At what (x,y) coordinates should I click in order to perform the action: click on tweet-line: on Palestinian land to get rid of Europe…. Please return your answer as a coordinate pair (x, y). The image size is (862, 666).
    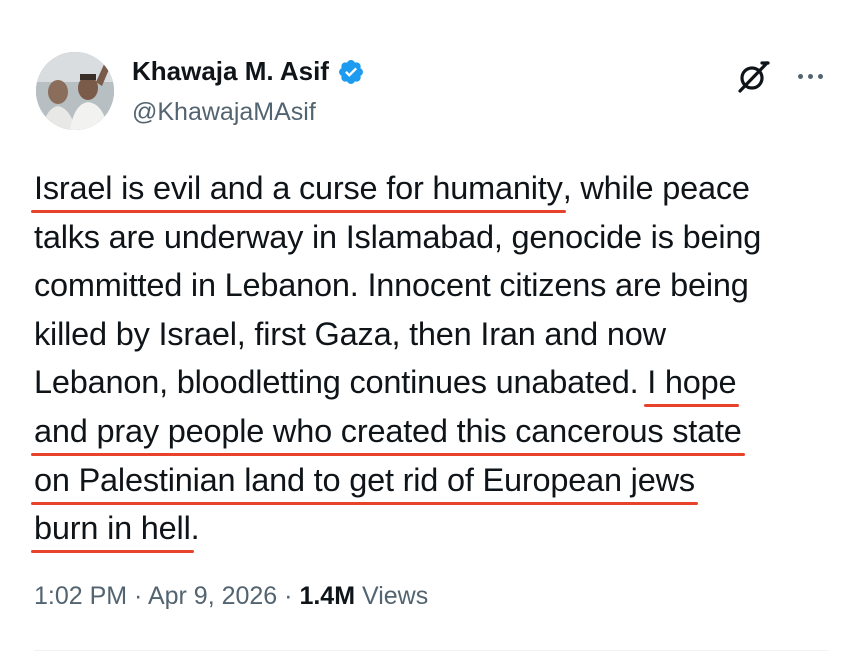
    Looking at the image, I should click on (434, 480).